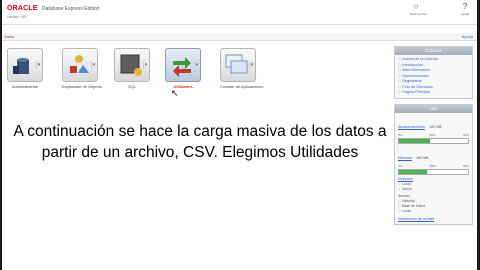 This screenshot has width=480, height=270. Describe the element at coordinates (415, 140) in the screenshot. I see `storage-fill` at that location.